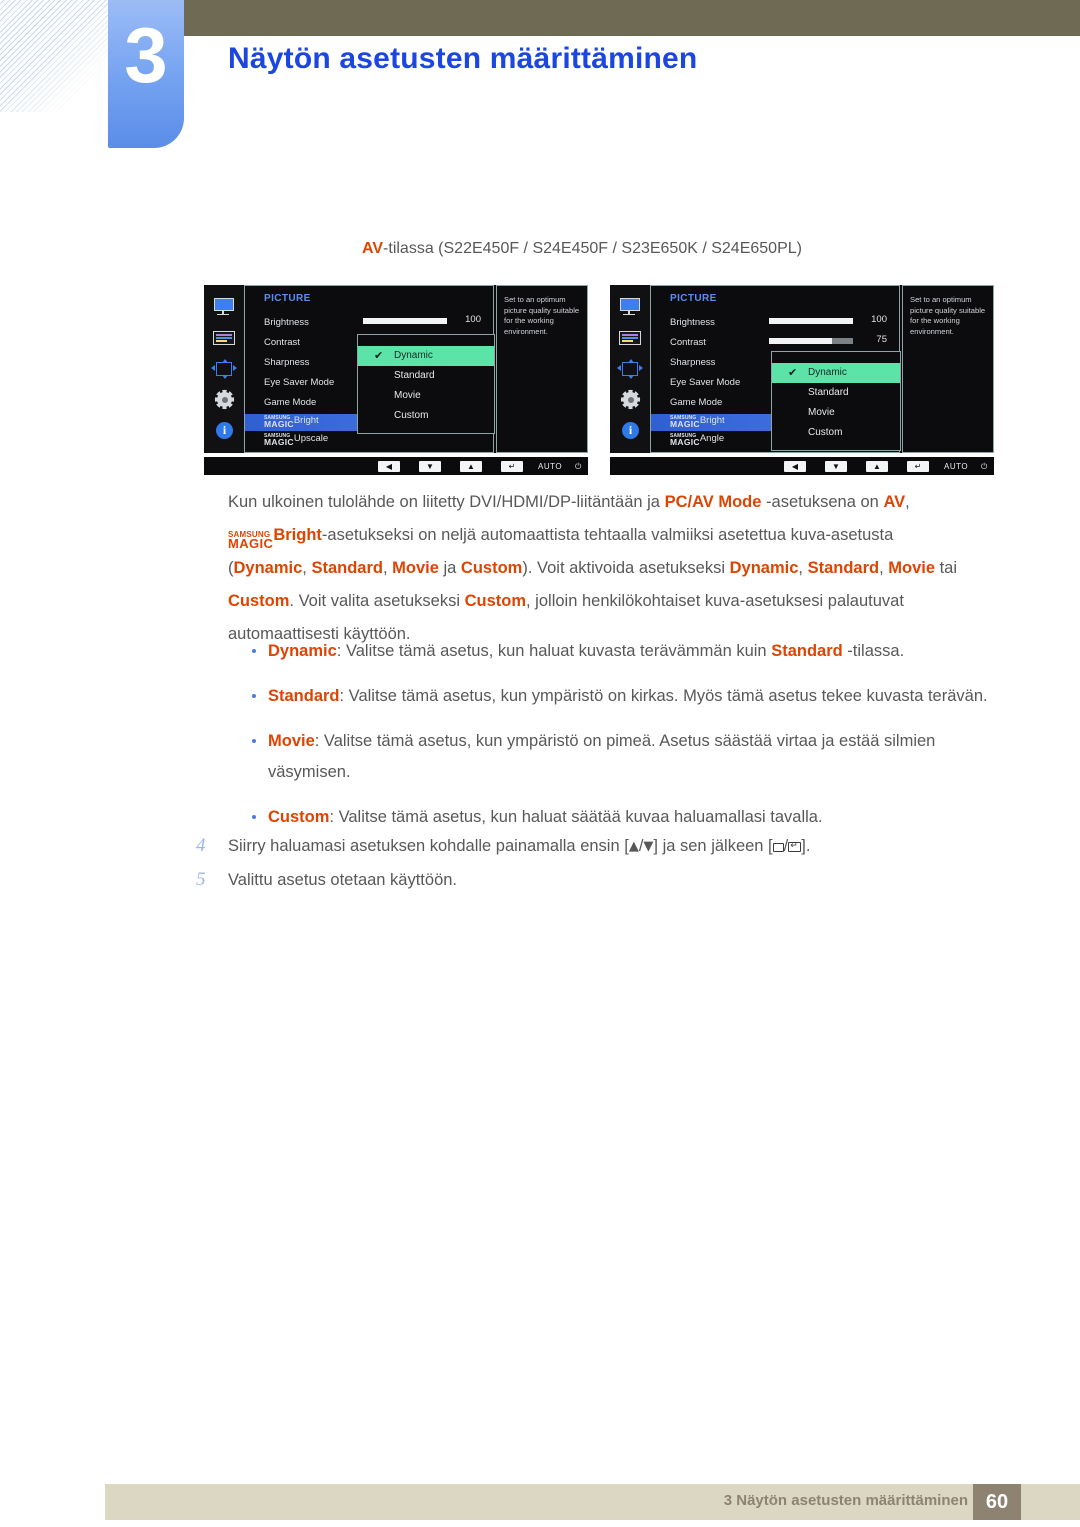 The image size is (1080, 1527). I want to click on osd-icon-column, so click(630, 369).